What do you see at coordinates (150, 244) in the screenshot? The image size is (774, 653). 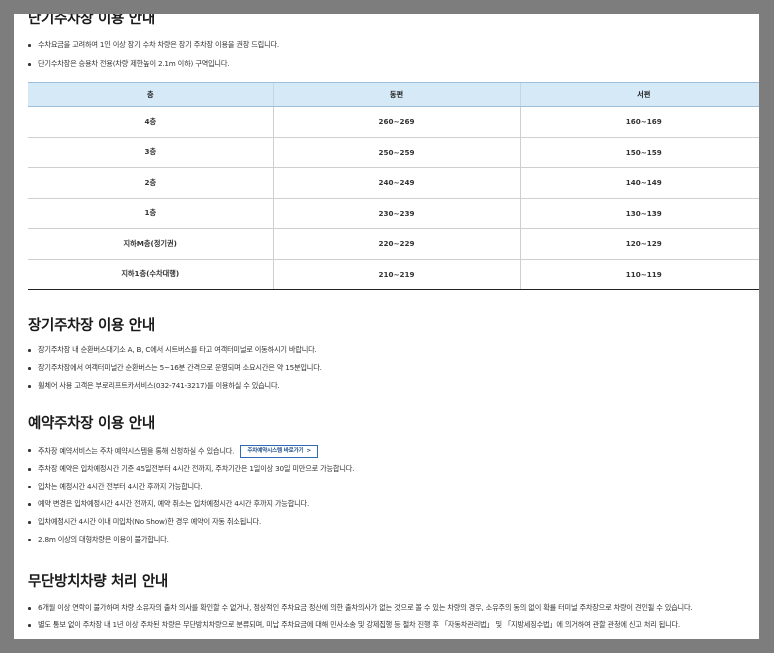 I see `floor-cell: 지하M층(정기권)` at bounding box center [150, 244].